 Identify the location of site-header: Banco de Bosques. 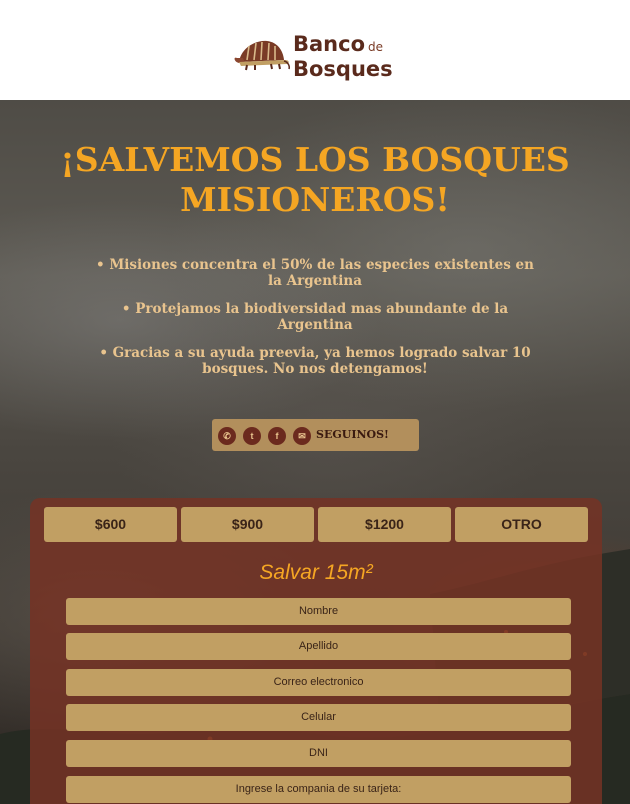
(315, 50).